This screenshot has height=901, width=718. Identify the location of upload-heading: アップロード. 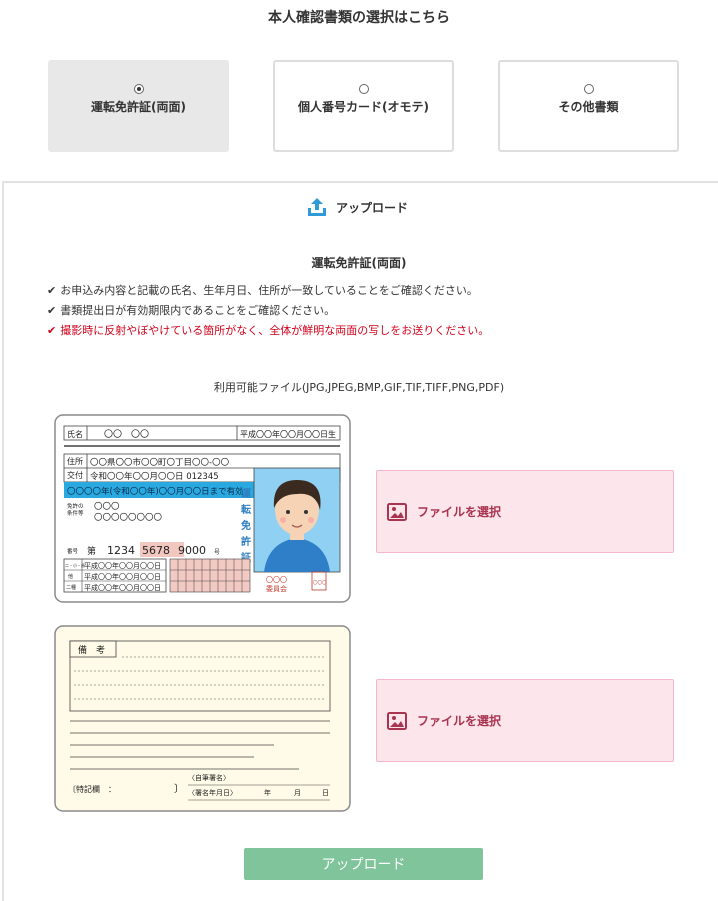
(357, 207).